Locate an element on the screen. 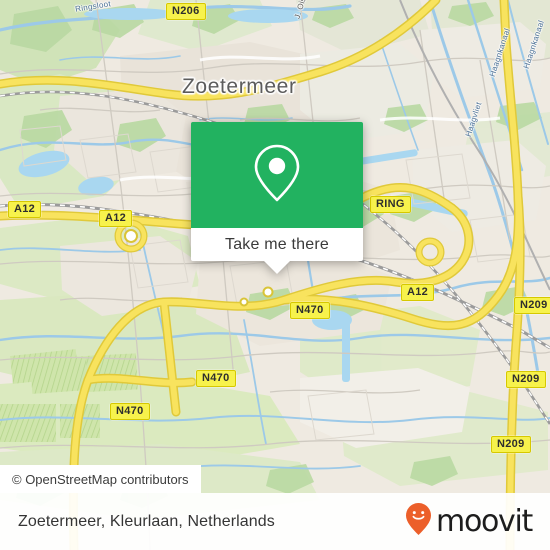 The image size is (550, 550). location-pin-icon is located at coordinates (277, 175).